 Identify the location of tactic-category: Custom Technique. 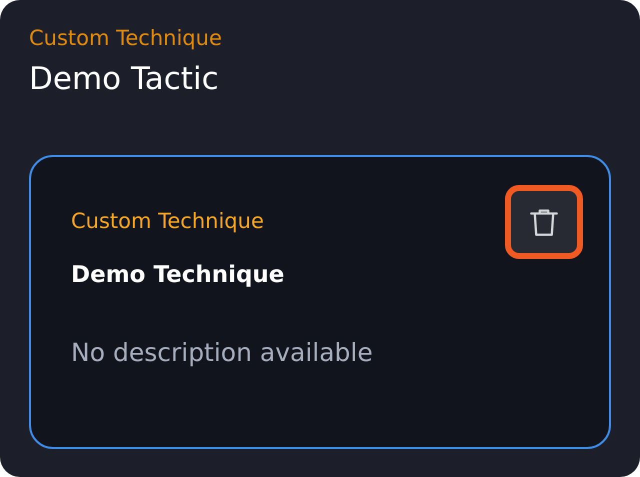
(126, 38).